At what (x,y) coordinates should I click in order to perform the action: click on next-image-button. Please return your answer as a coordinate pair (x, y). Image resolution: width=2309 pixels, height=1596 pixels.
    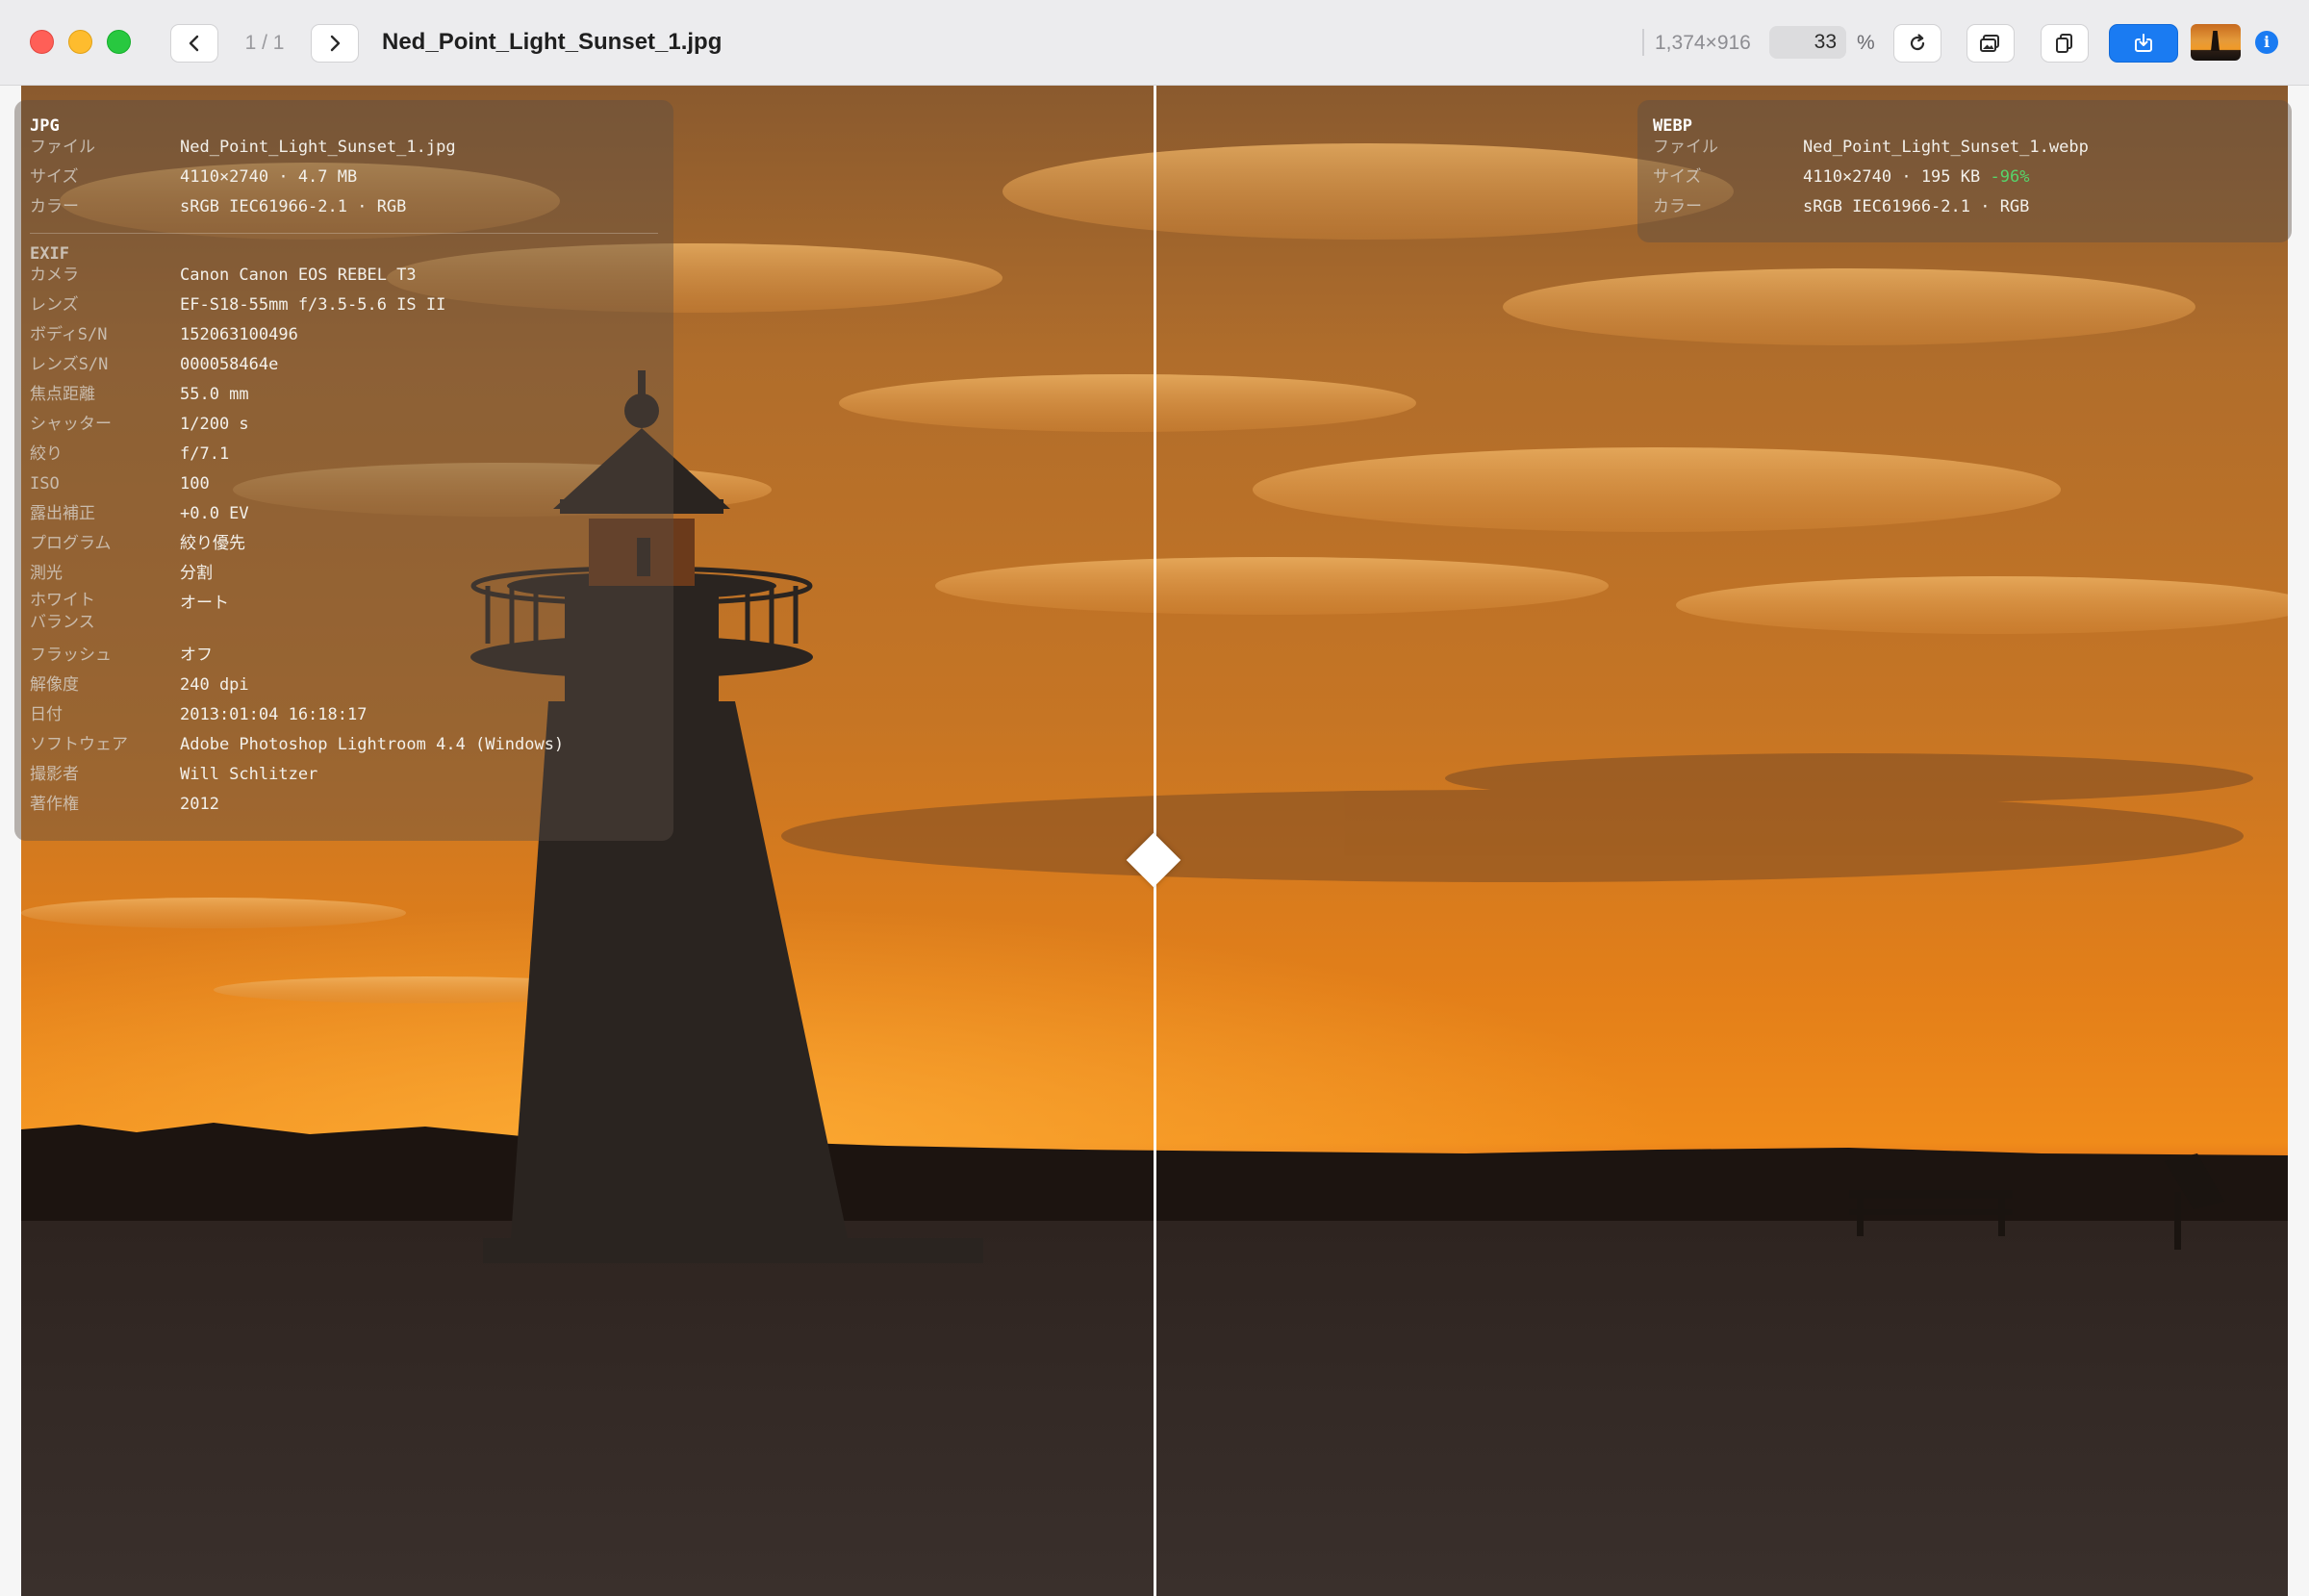
    Looking at the image, I should click on (335, 43).